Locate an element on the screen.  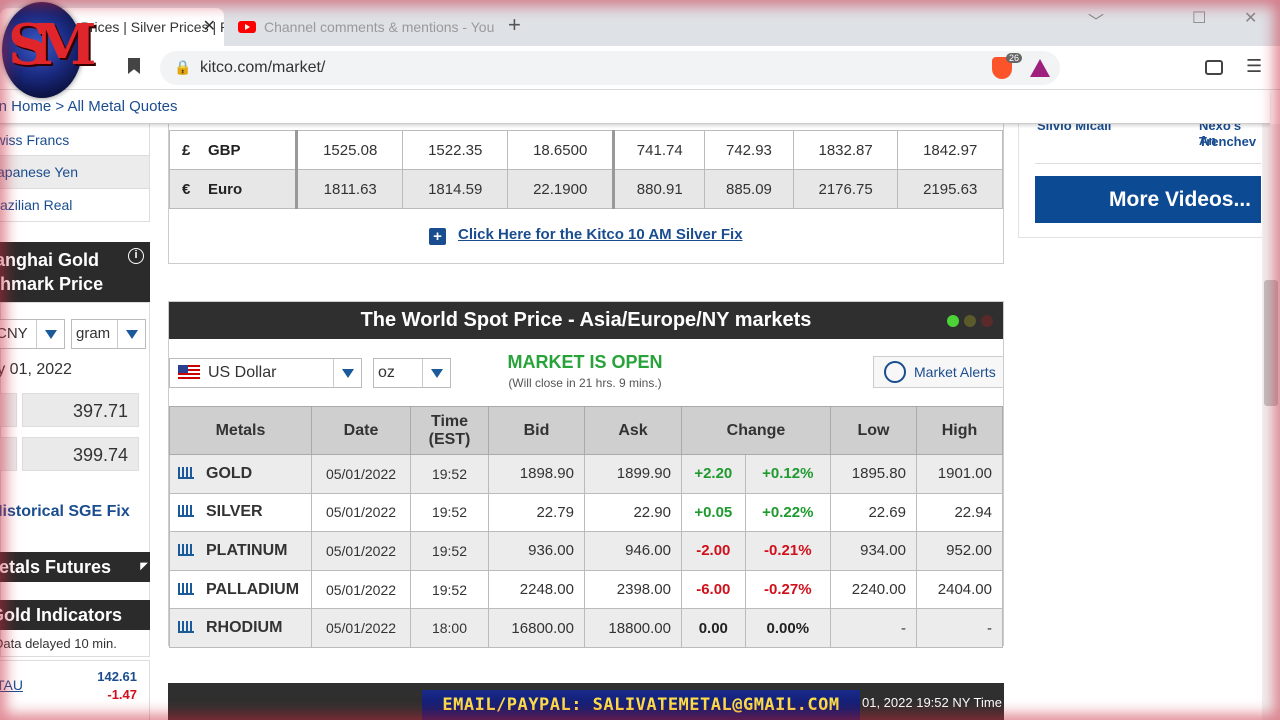
logo-text: SM is located at coordinates (52, 45).